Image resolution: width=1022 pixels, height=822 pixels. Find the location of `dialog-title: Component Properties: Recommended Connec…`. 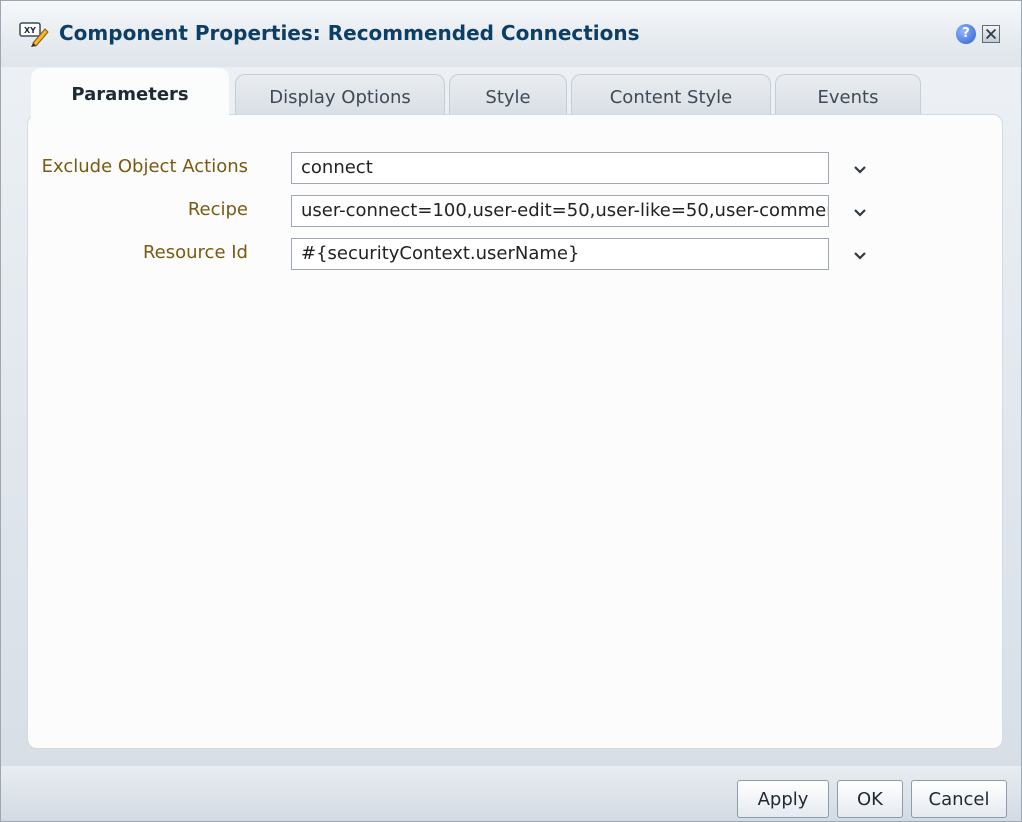

dialog-title: Component Properties: Recommended Connec… is located at coordinates (349, 33).